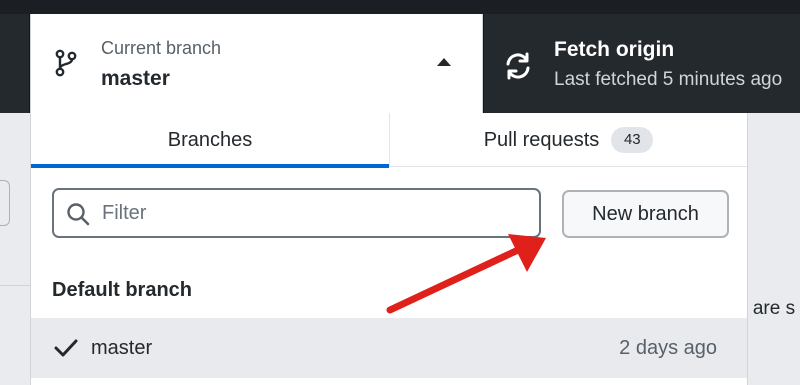  Describe the element at coordinates (161, 48) in the screenshot. I see `current-branch-label: Current branch` at that location.